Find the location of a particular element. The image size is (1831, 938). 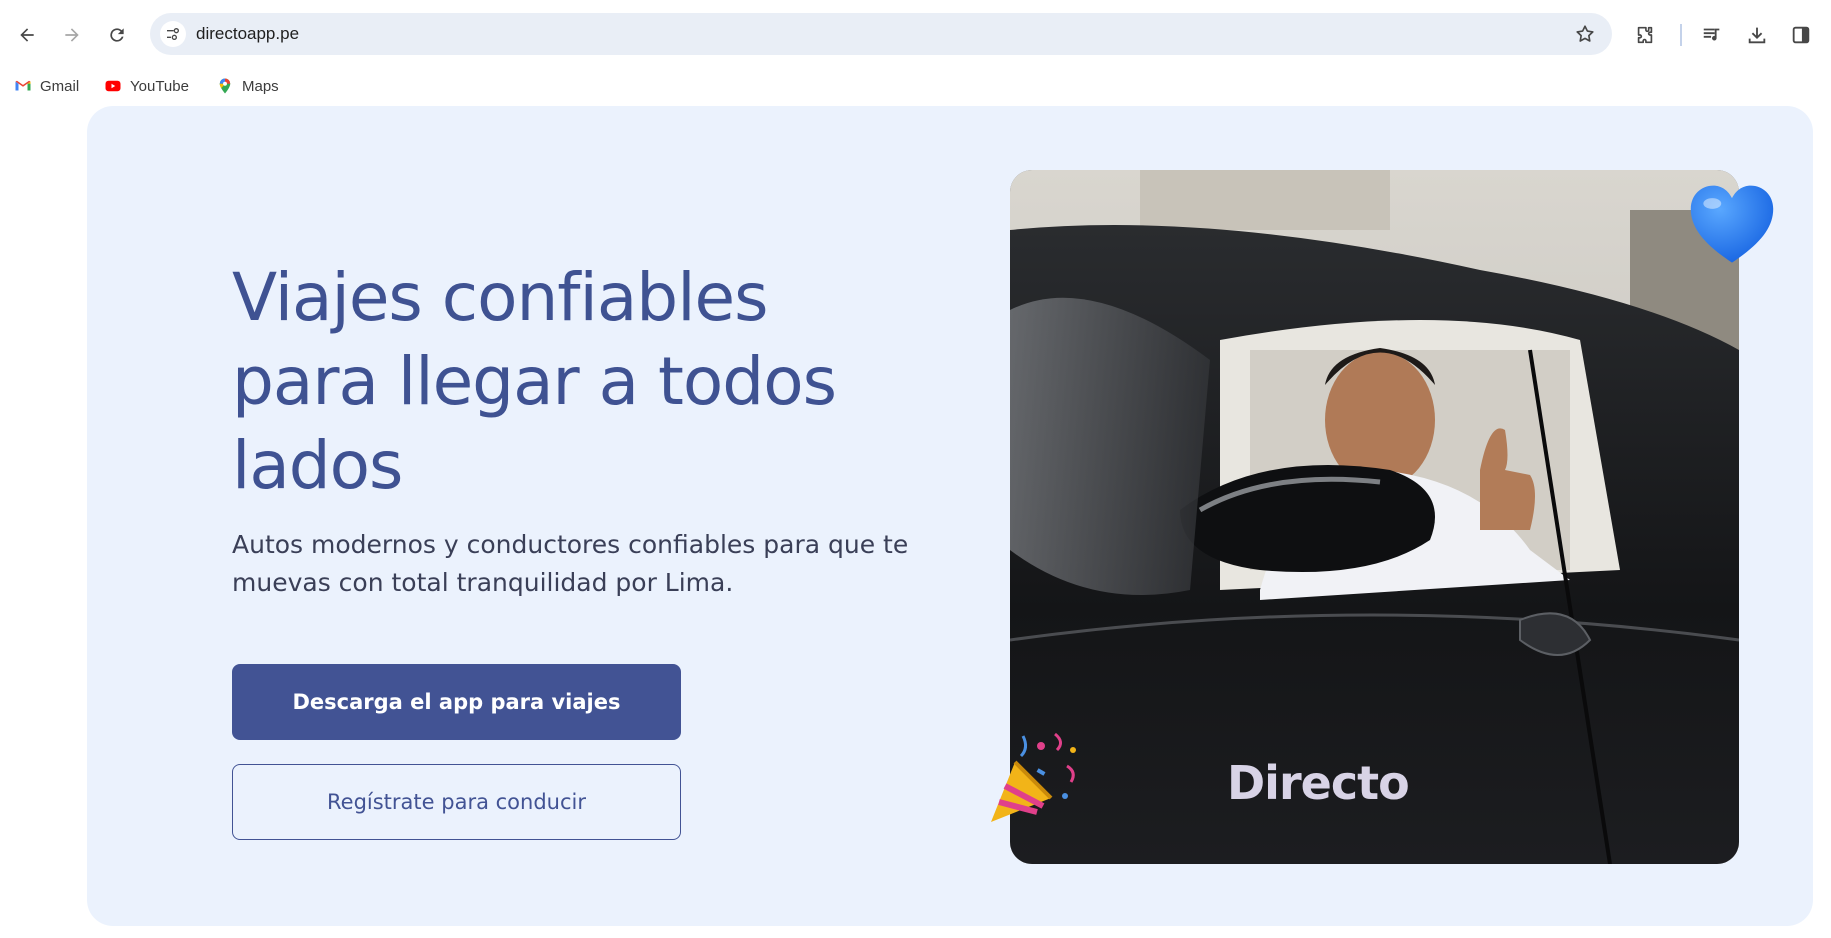

bookmark-star-icon is located at coordinates (1585, 34).